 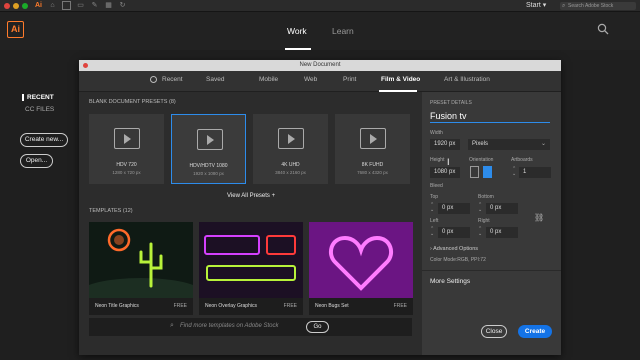 I want to click on grid-icon: ▦, so click(x=108, y=5).